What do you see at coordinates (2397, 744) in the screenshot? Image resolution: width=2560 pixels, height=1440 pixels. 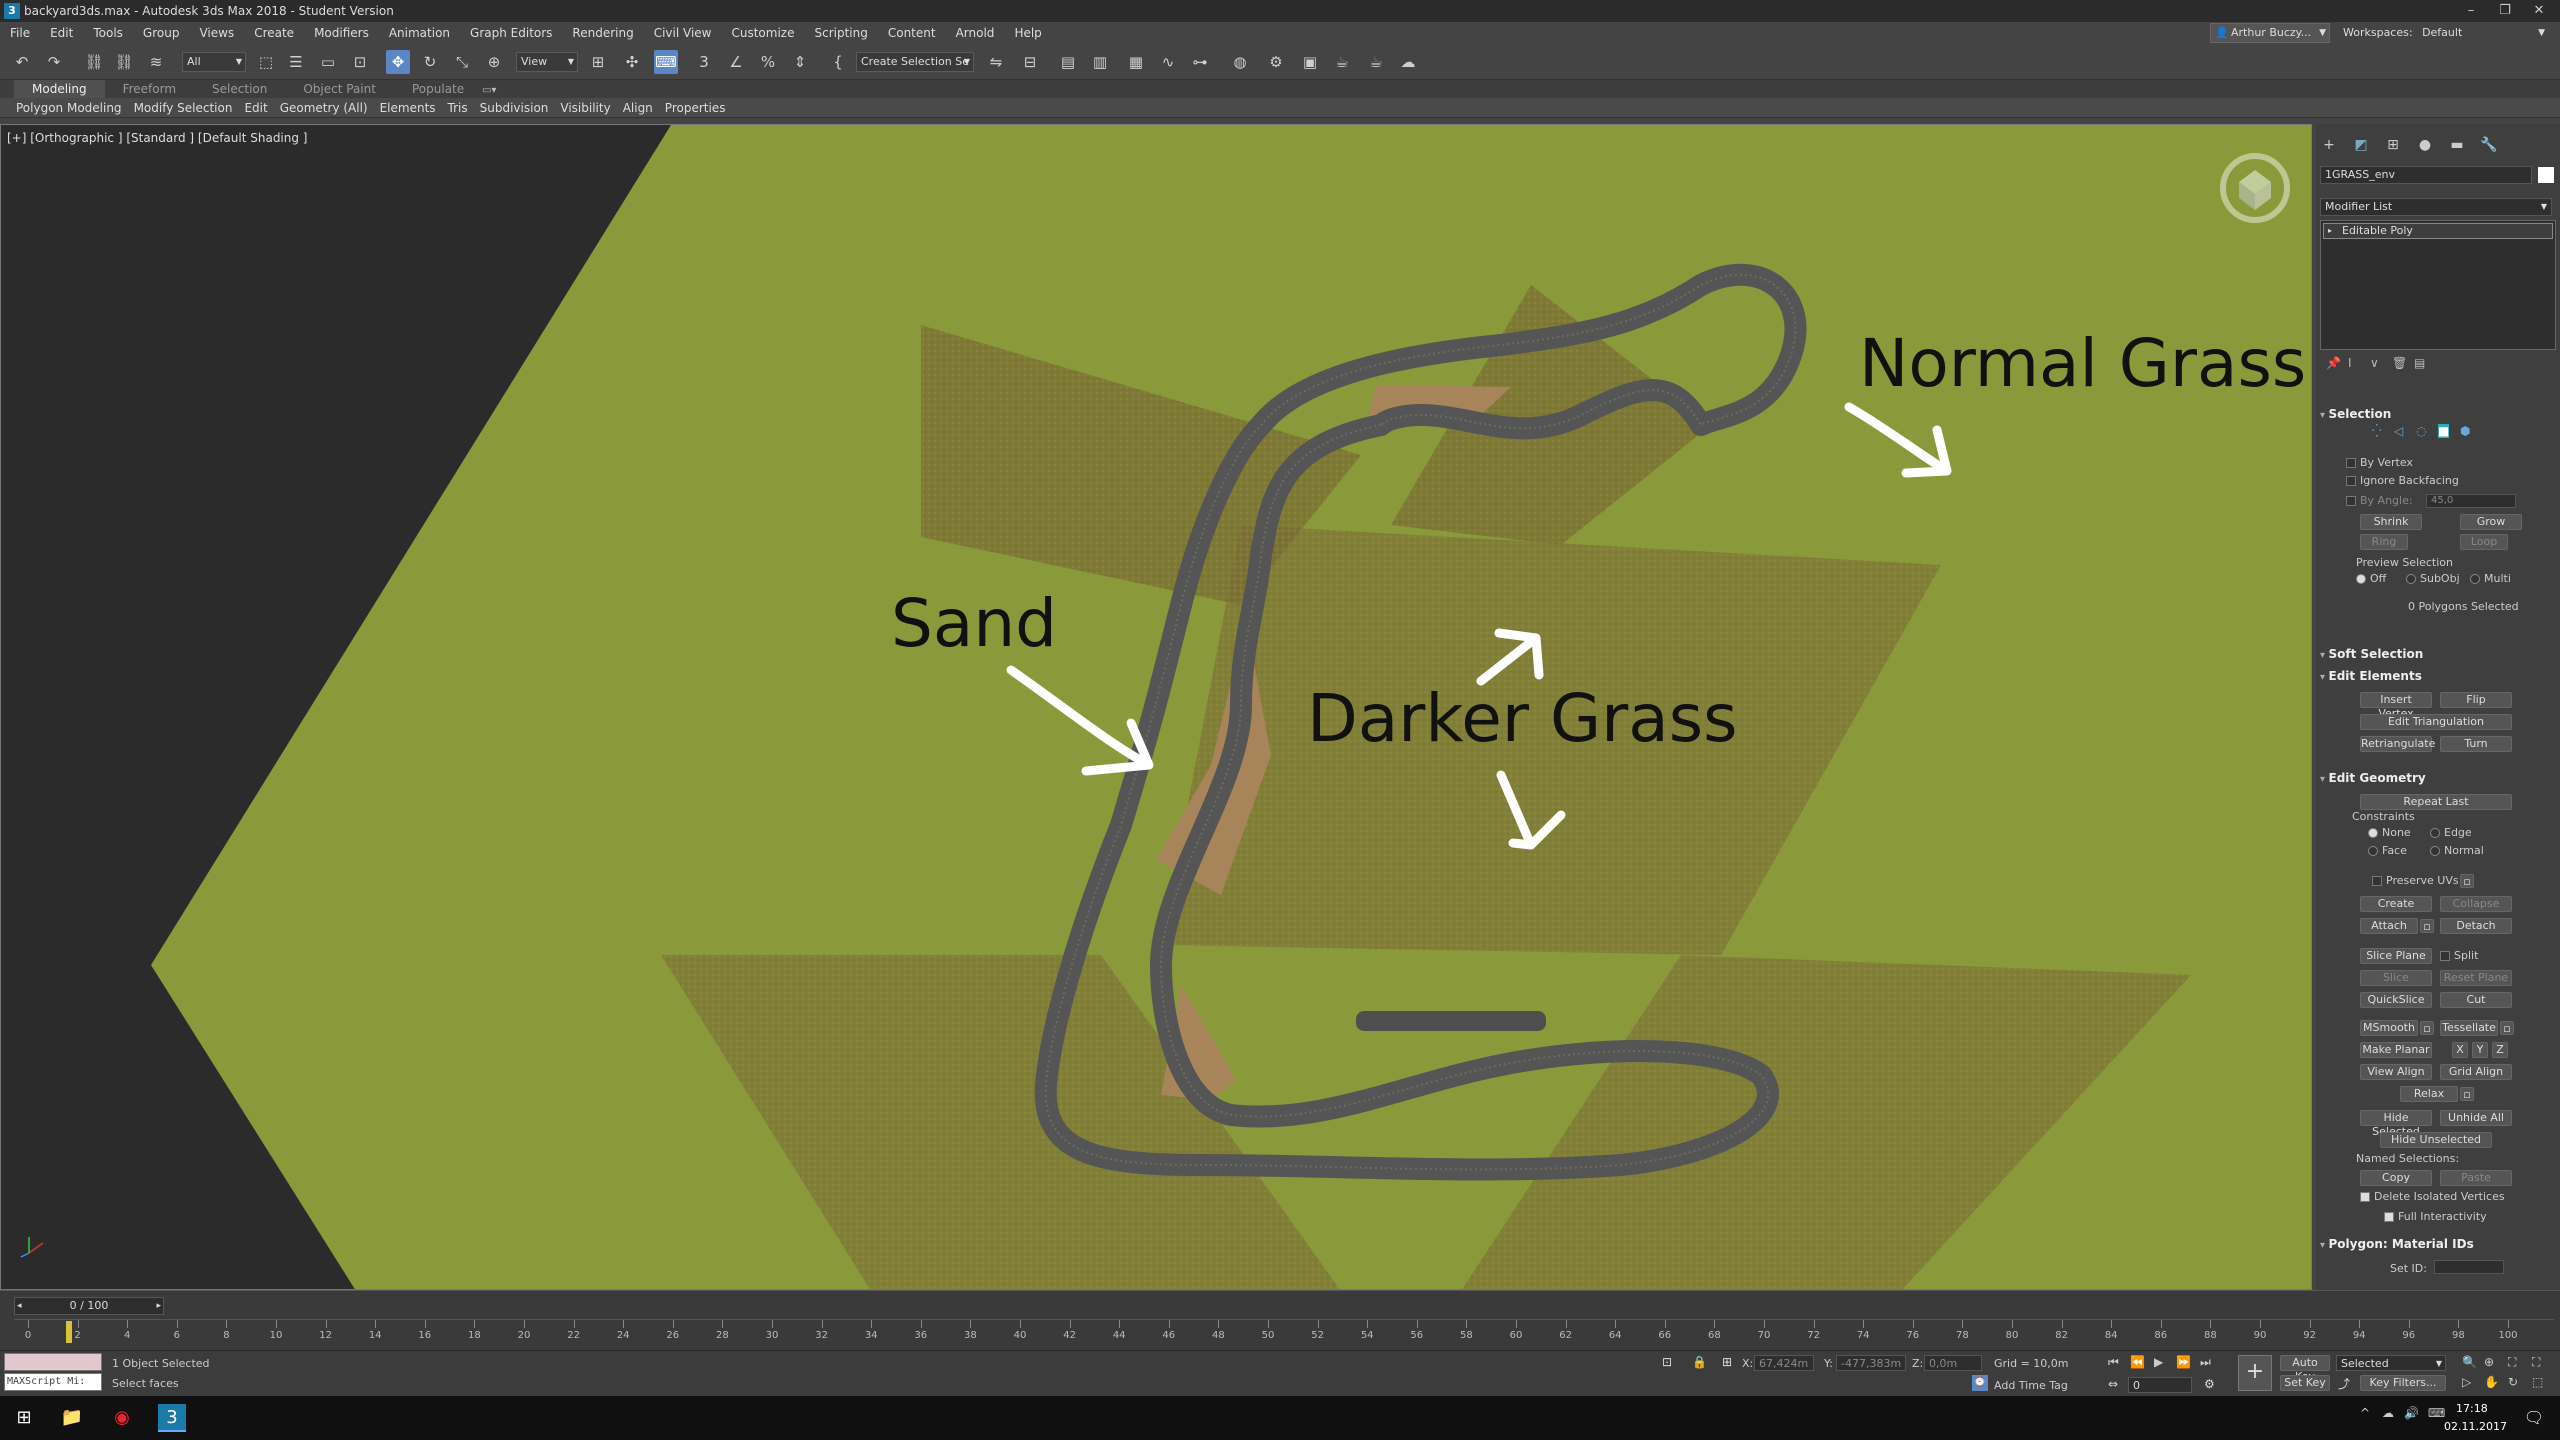 I see `retriangulate-button: Retriangulate` at bounding box center [2397, 744].